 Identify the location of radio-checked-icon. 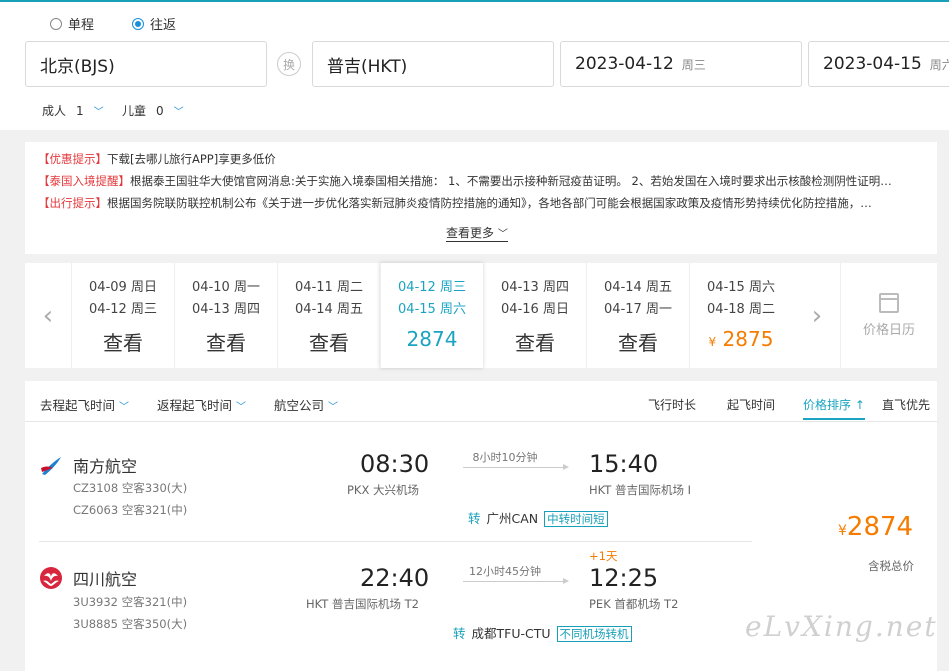
(138, 23).